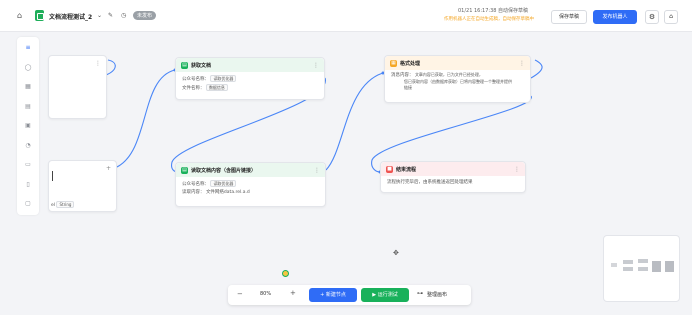 This screenshot has height=315, width=692. I want to click on row-label: 文件名称：, so click(193, 88).